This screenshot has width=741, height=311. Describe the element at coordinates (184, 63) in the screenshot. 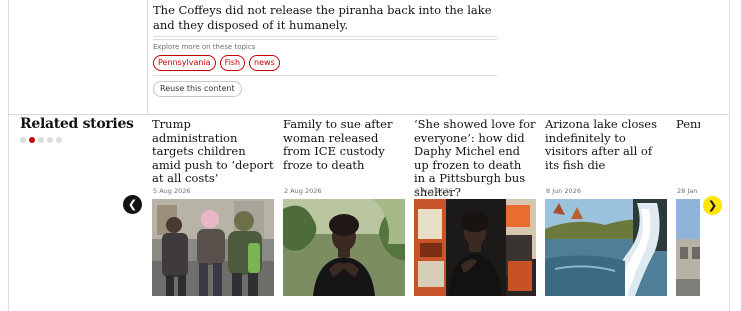

I see `tag-pennsylvania: Pennsylvania` at that location.